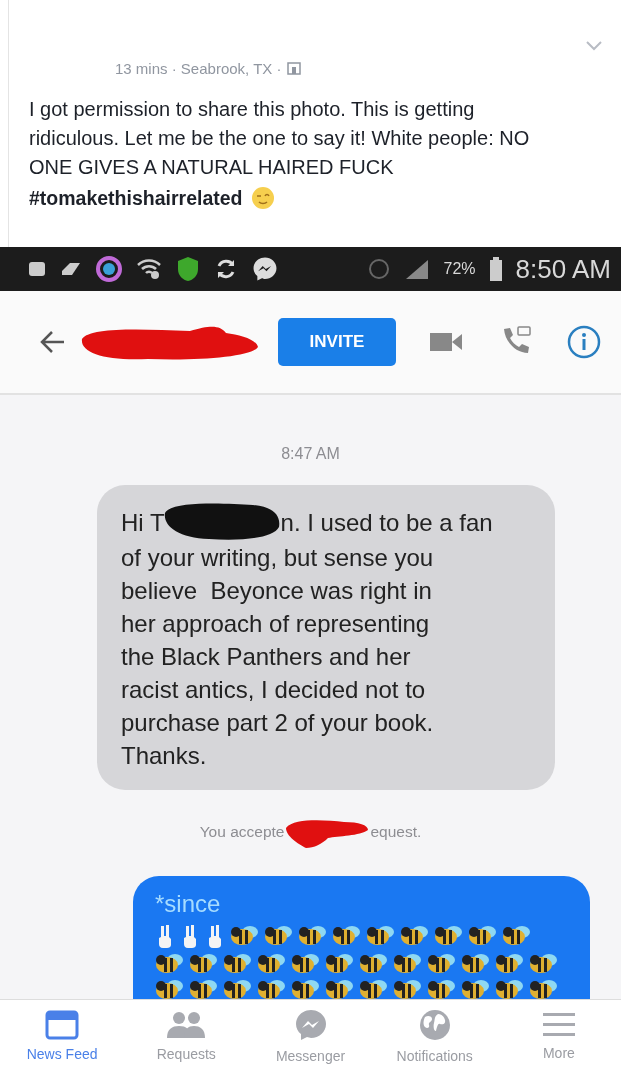 Image resolution: width=621 pixels, height=1071 pixels. Describe the element at coordinates (242, 832) in the screenshot. I see `notice-text: You accepte` at that location.